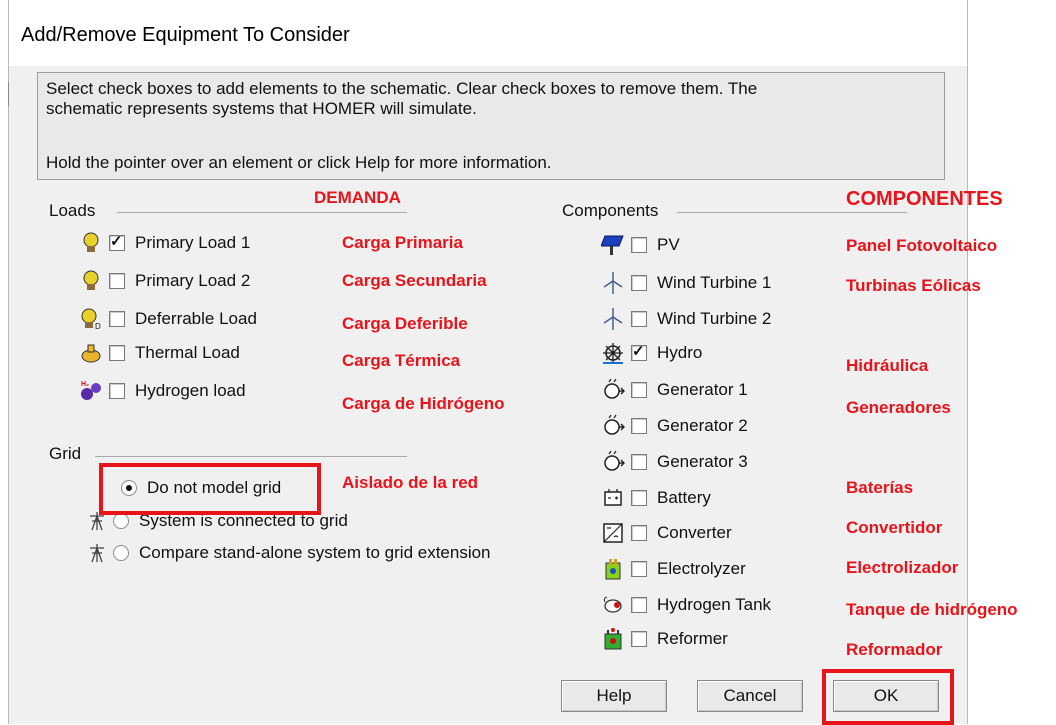  Describe the element at coordinates (91, 391) in the screenshot. I see `hydrogen-load-icon: H₂` at that location.